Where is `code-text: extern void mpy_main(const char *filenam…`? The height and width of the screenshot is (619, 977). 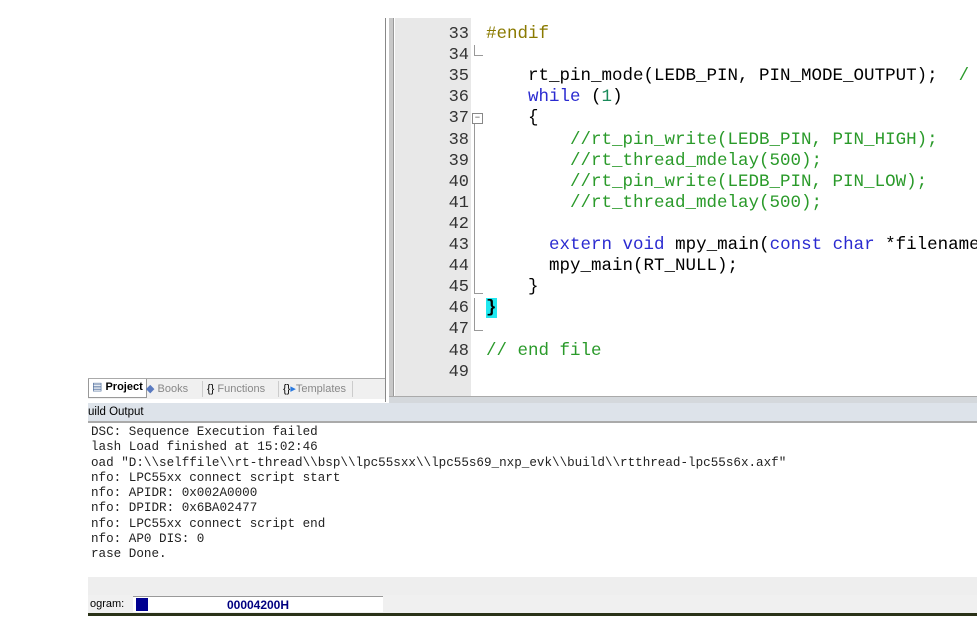
code-text: extern void mpy_main(const char *filenam… is located at coordinates (731, 245).